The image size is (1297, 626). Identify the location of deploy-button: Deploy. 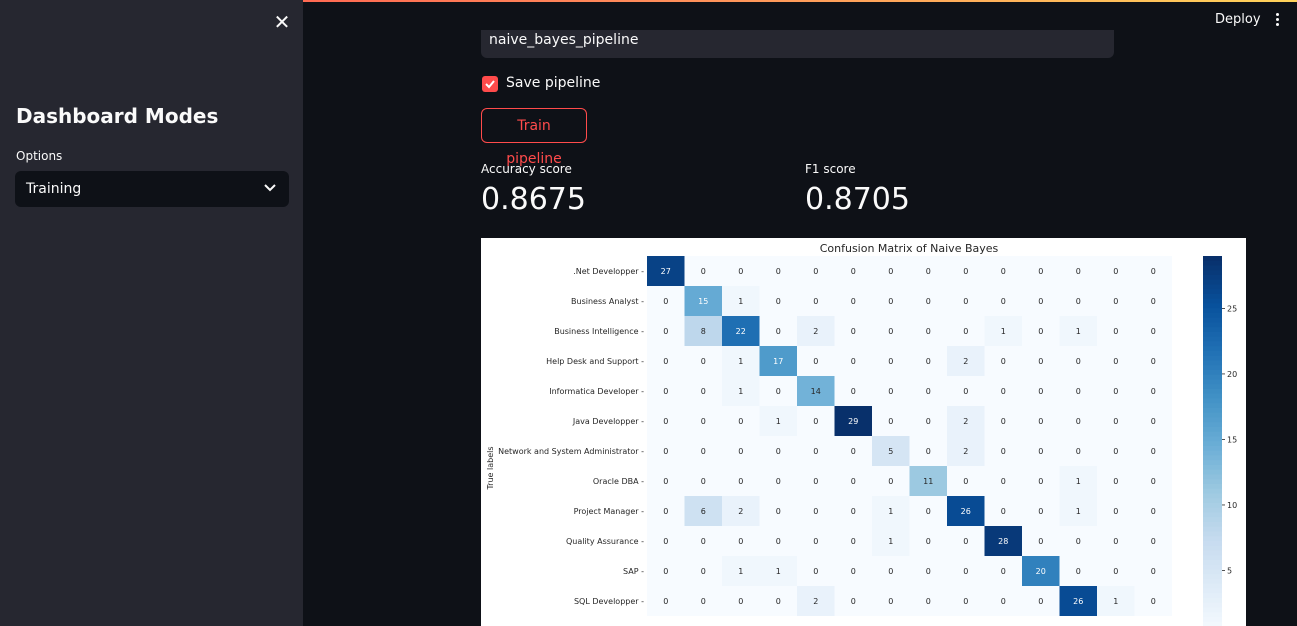
(1238, 19).